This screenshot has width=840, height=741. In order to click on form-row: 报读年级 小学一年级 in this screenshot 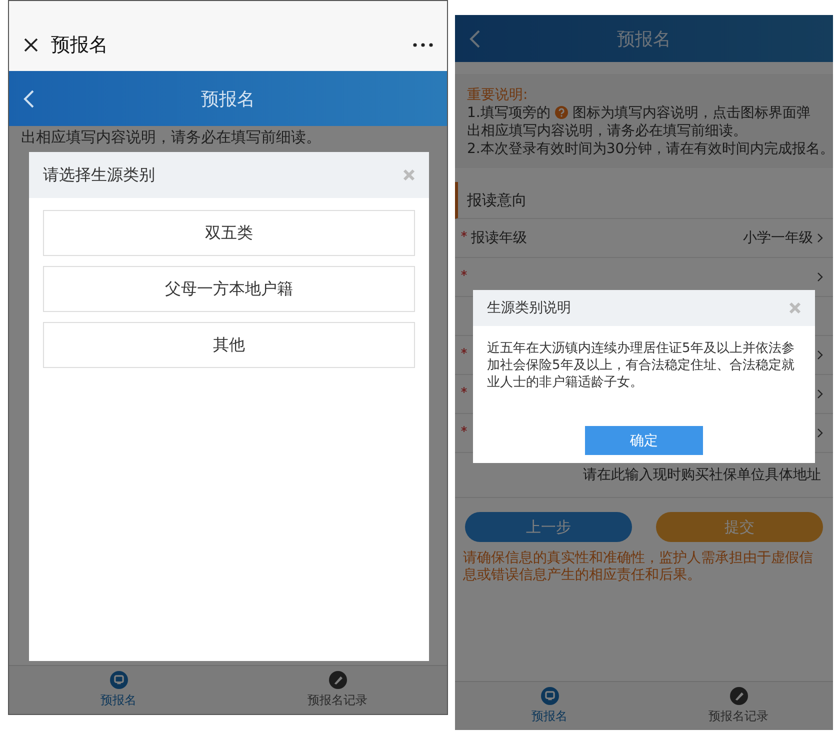, I will do `click(644, 238)`.